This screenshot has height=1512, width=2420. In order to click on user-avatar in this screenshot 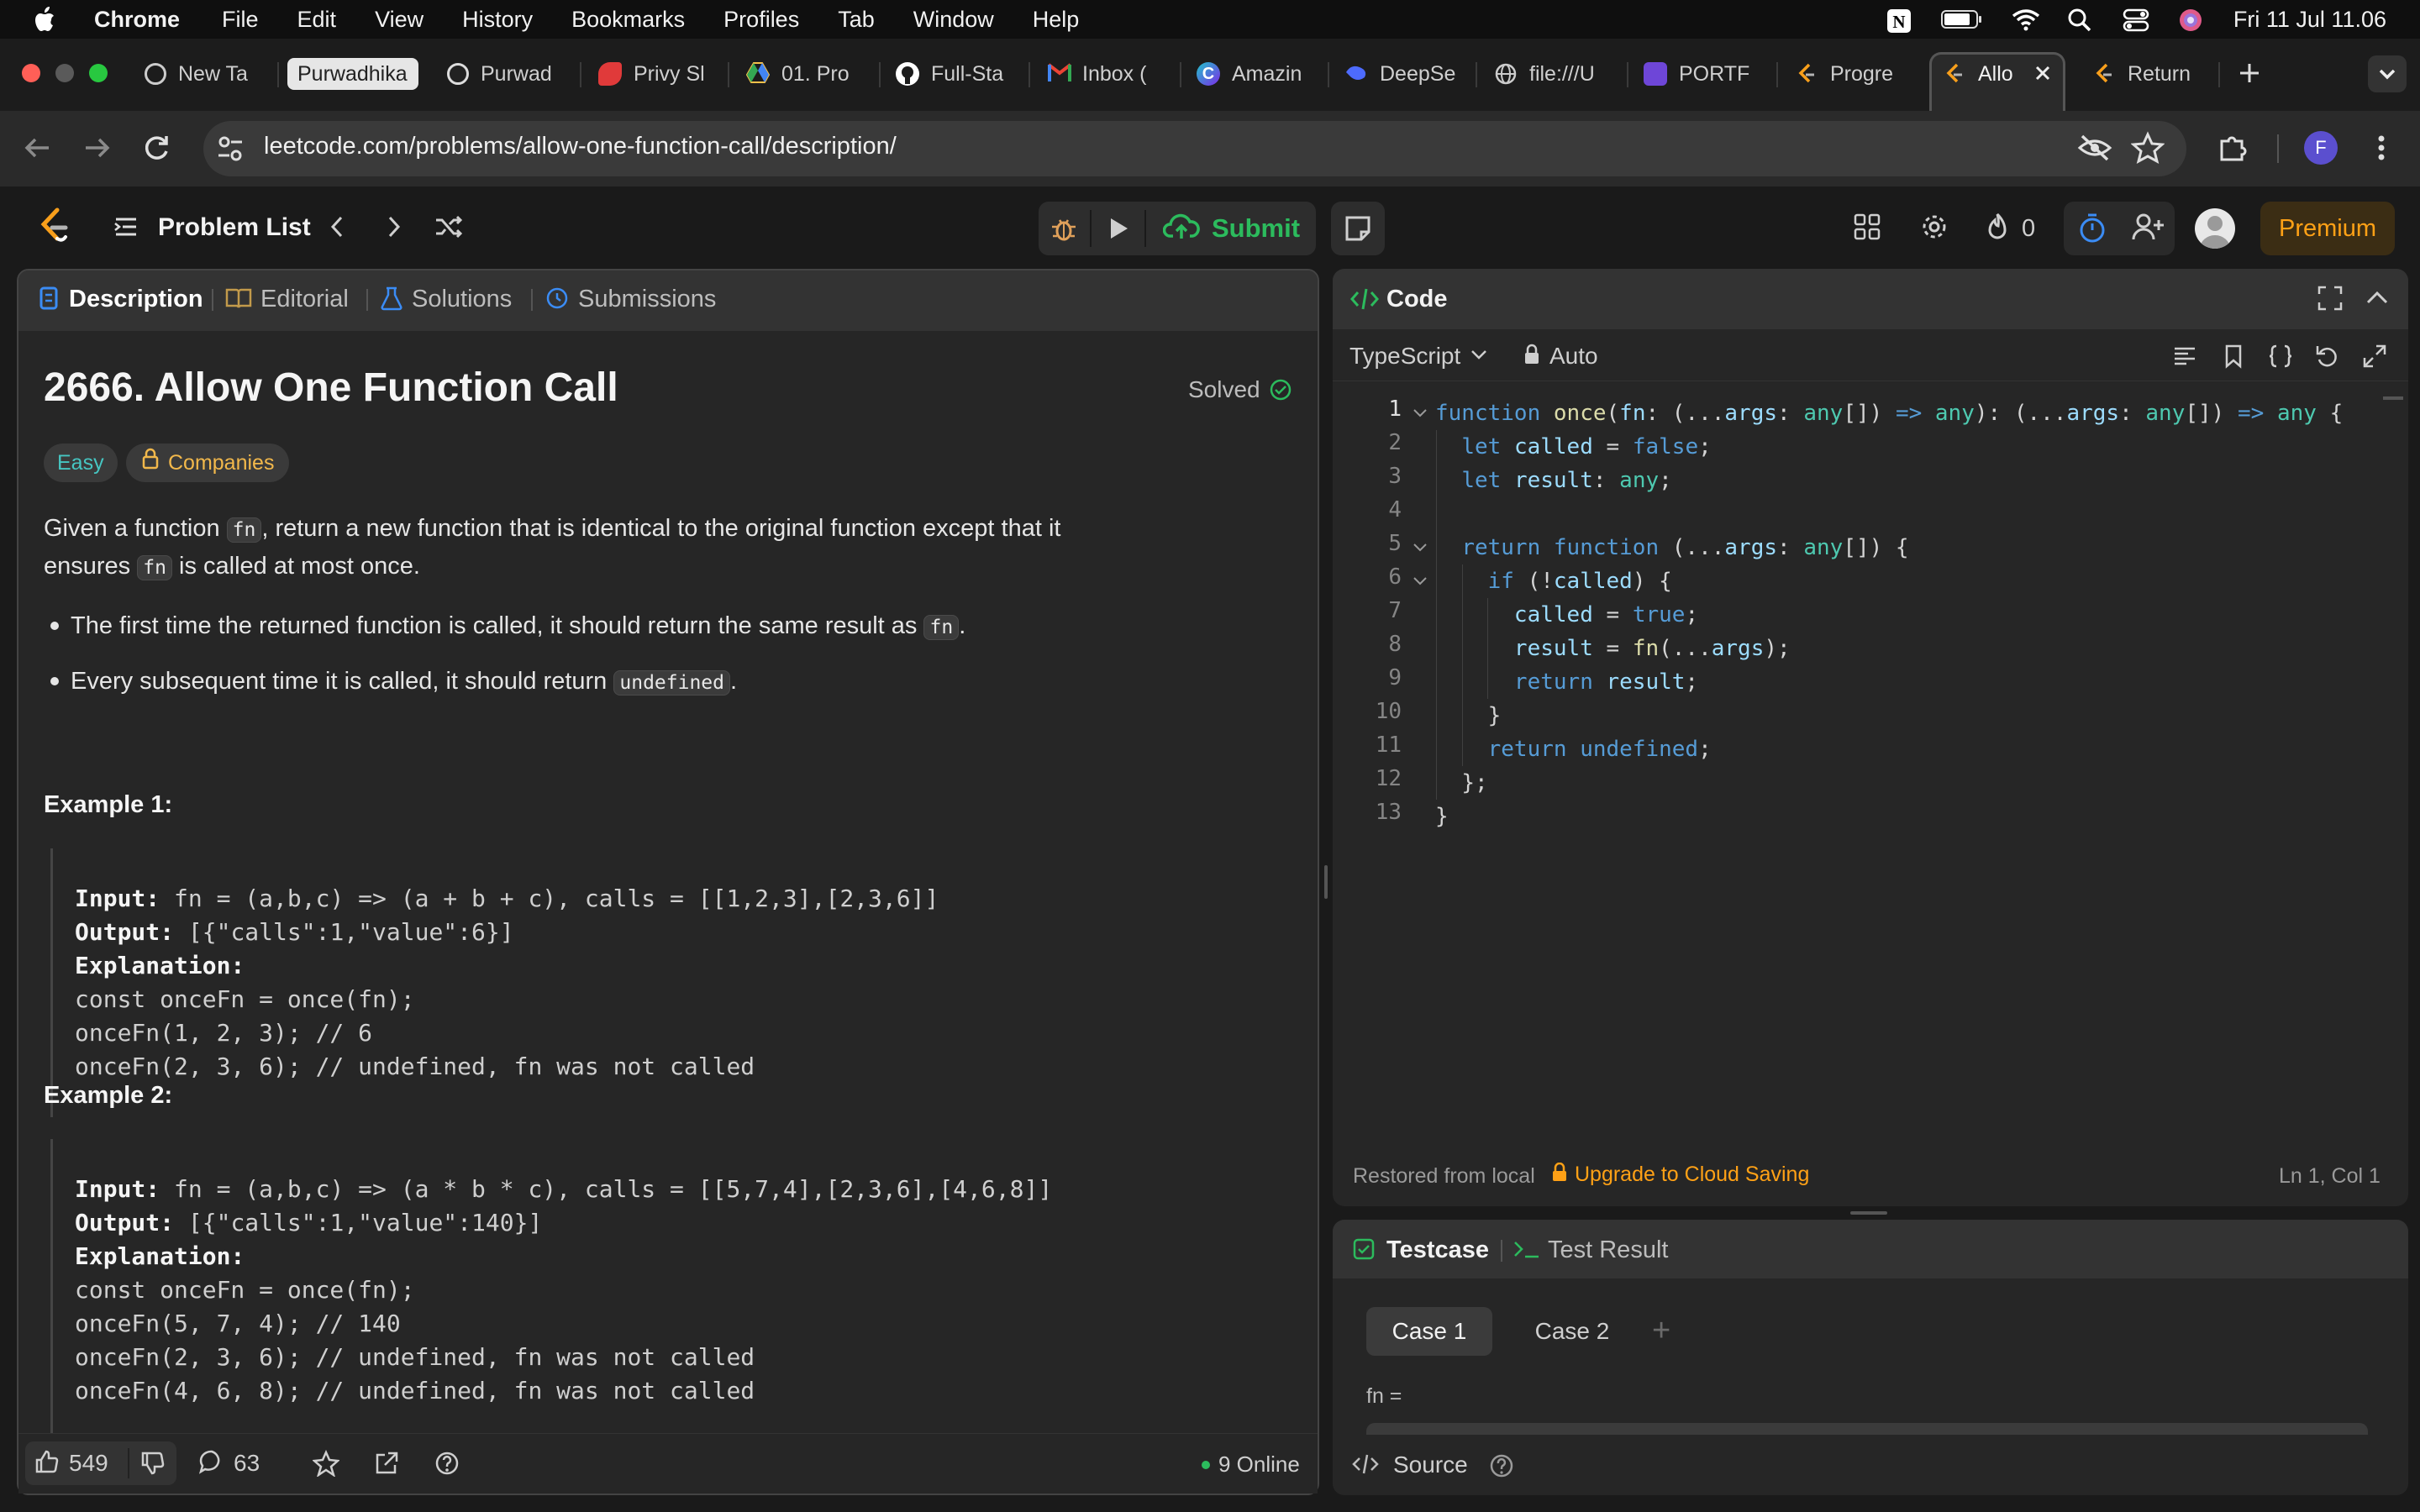, I will do `click(2215, 228)`.